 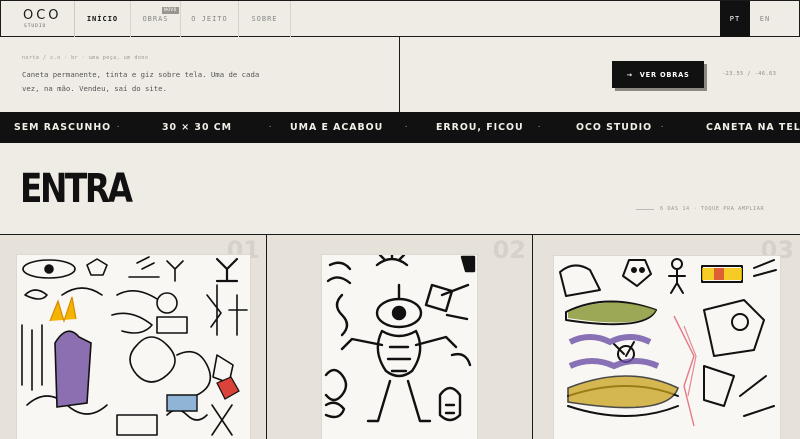 What do you see at coordinates (170, 10) in the screenshot?
I see `new-badge: NOVO` at bounding box center [170, 10].